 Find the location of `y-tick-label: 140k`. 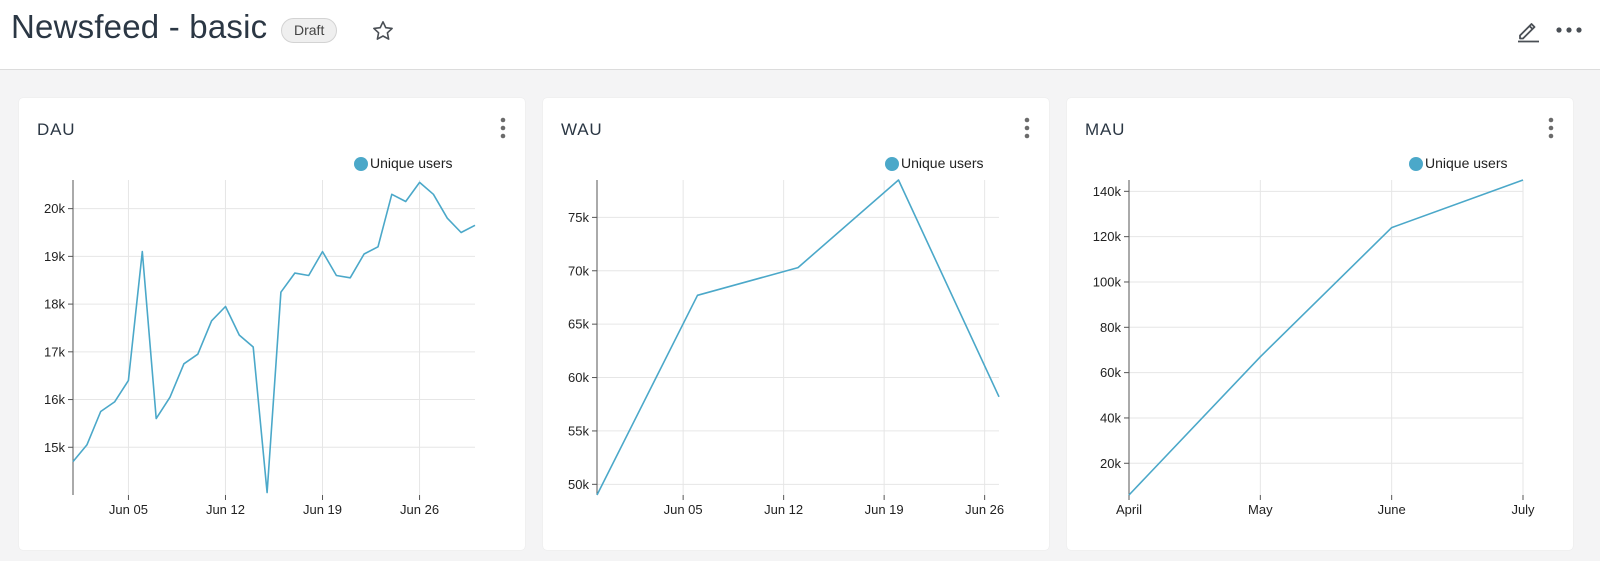

y-tick-label: 140k is located at coordinates (1107, 191).